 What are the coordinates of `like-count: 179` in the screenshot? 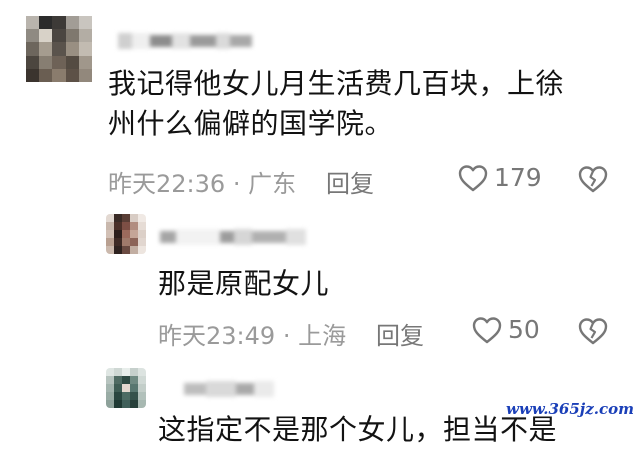 It's located at (518, 177).